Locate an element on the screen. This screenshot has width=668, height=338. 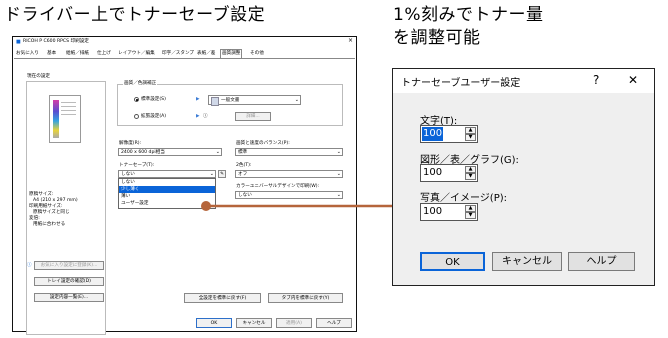
toner-help-button: ヘルプ is located at coordinates (601, 261).